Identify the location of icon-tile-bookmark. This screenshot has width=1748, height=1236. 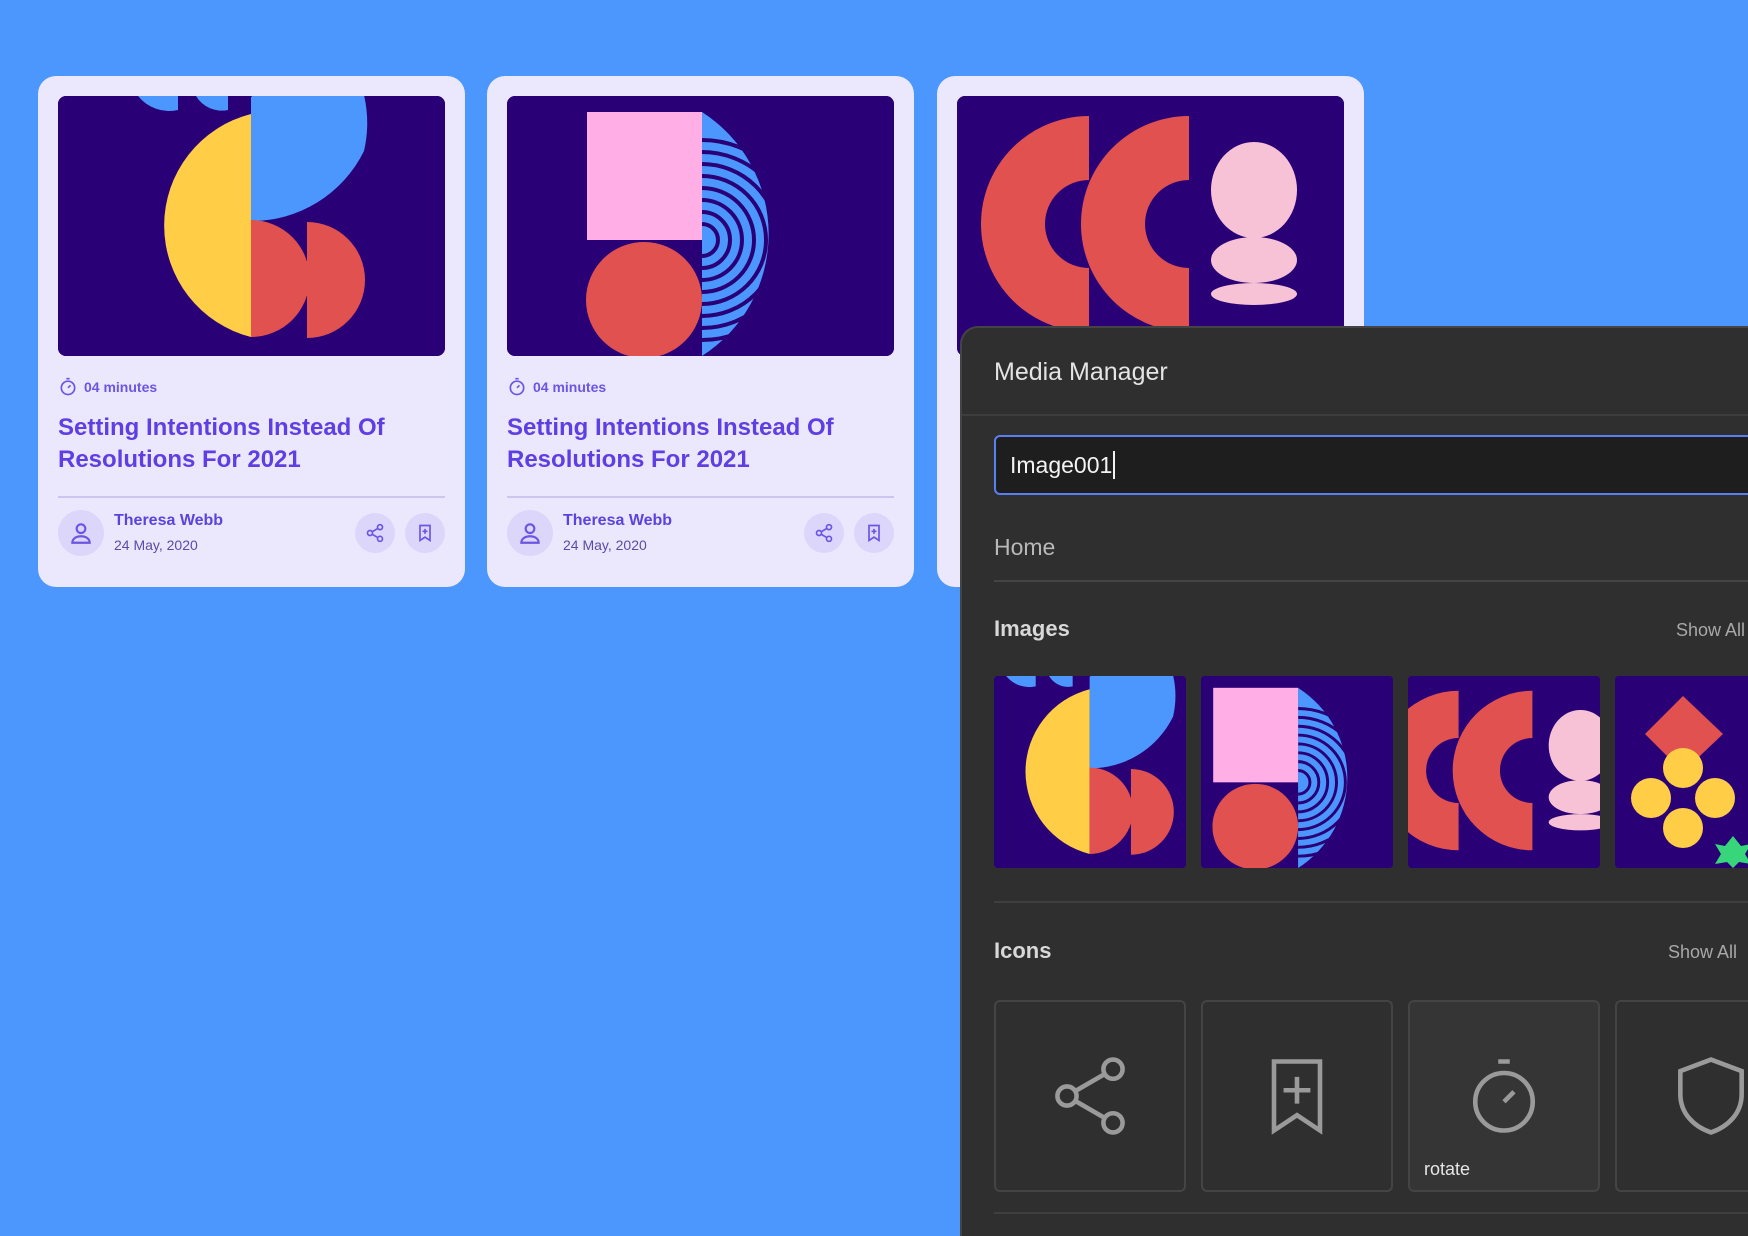
(1297, 1096).